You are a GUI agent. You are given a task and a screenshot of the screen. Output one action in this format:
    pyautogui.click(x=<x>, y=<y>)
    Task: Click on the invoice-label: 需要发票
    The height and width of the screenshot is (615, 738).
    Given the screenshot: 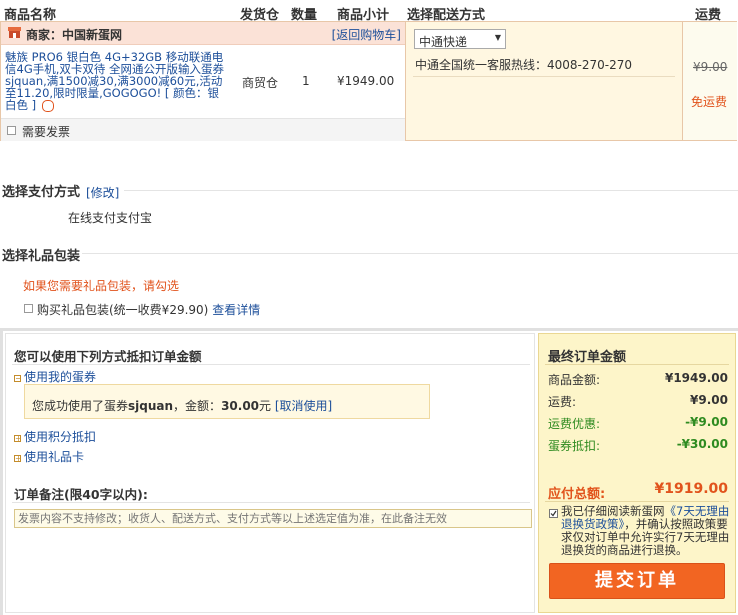 What is the action you would take?
    pyautogui.click(x=46, y=132)
    